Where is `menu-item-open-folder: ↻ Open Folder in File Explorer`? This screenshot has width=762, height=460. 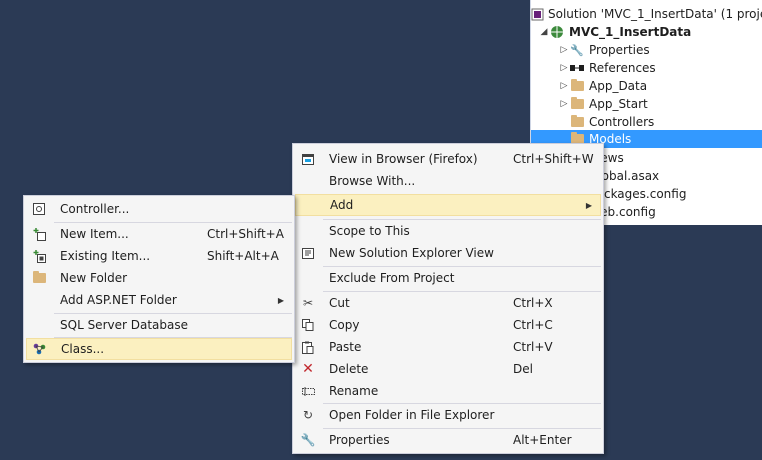
menu-item-open-folder: ↻ Open Folder in File Explorer is located at coordinates (448, 415).